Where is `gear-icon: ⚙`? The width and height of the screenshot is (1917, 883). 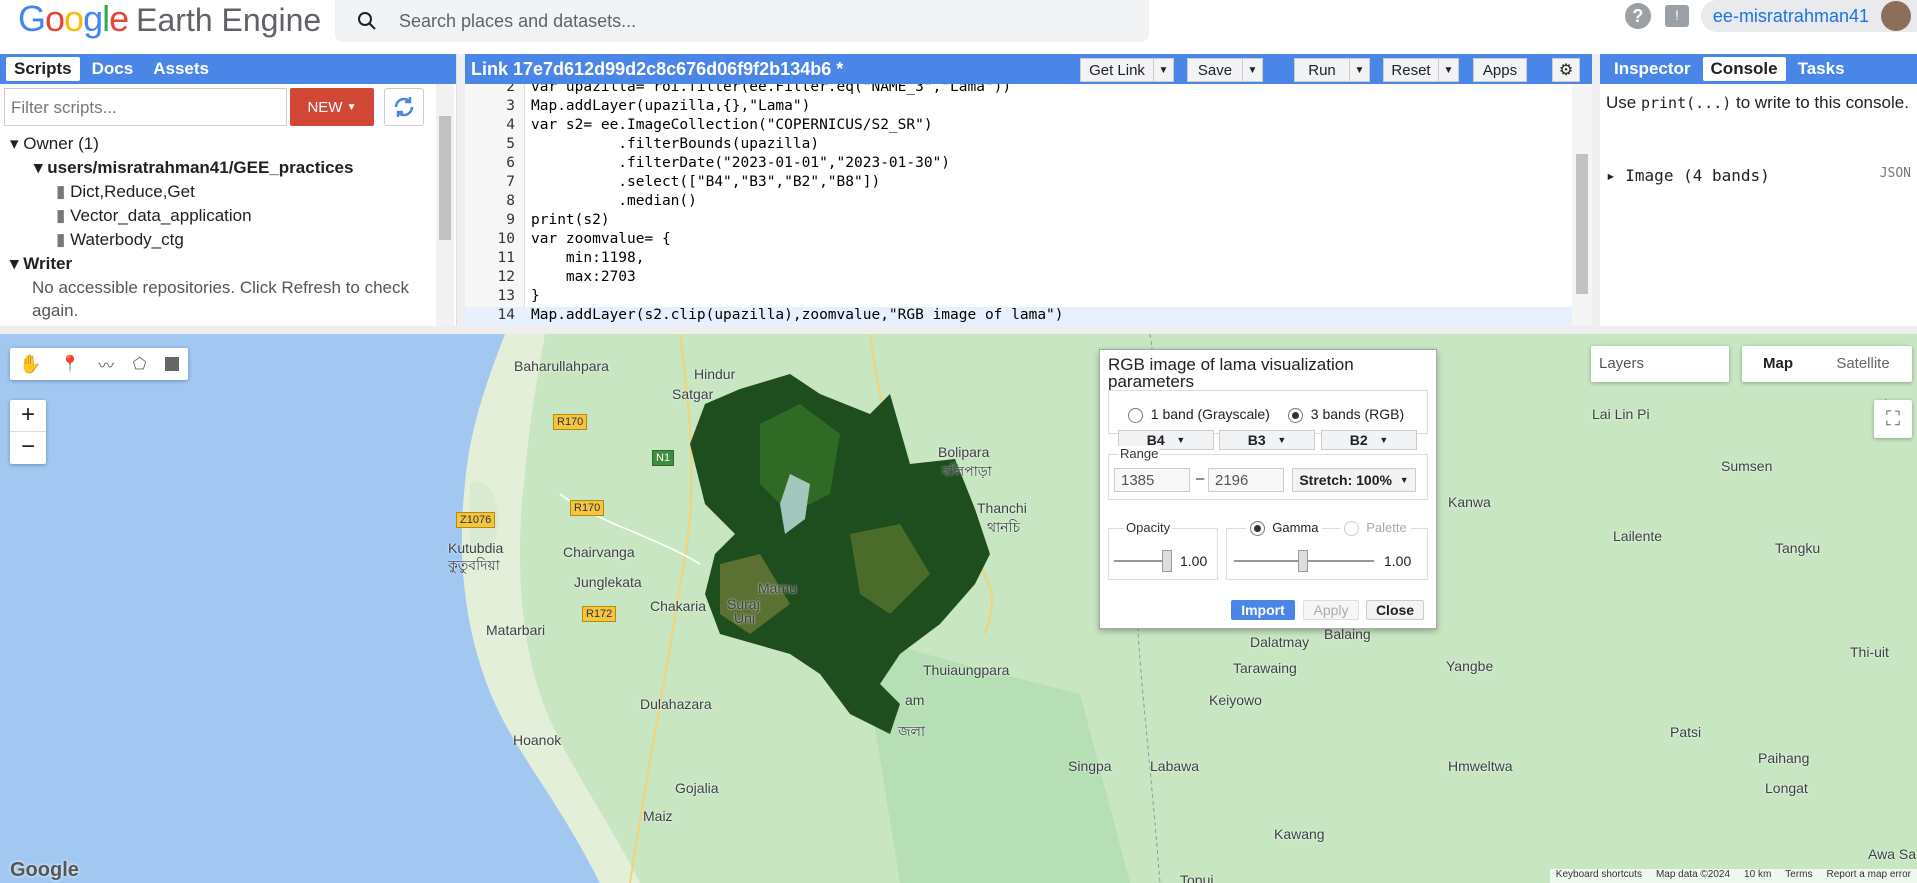
gear-icon: ⚙ is located at coordinates (1566, 70).